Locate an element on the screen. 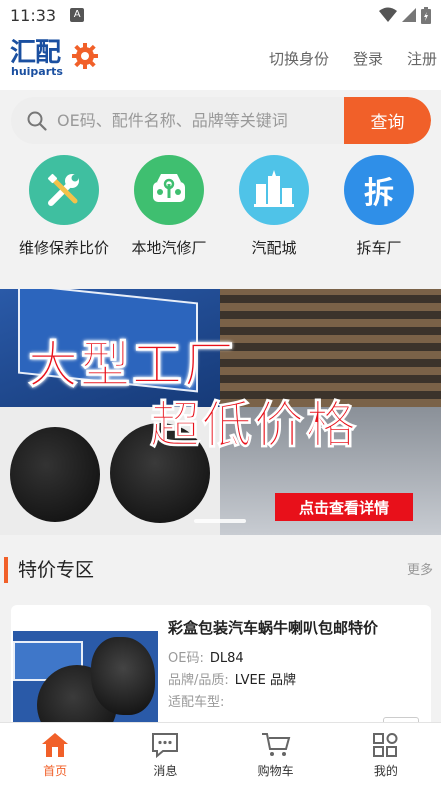 The height and width of the screenshot is (785, 441). wifi-icon is located at coordinates (388, 14).